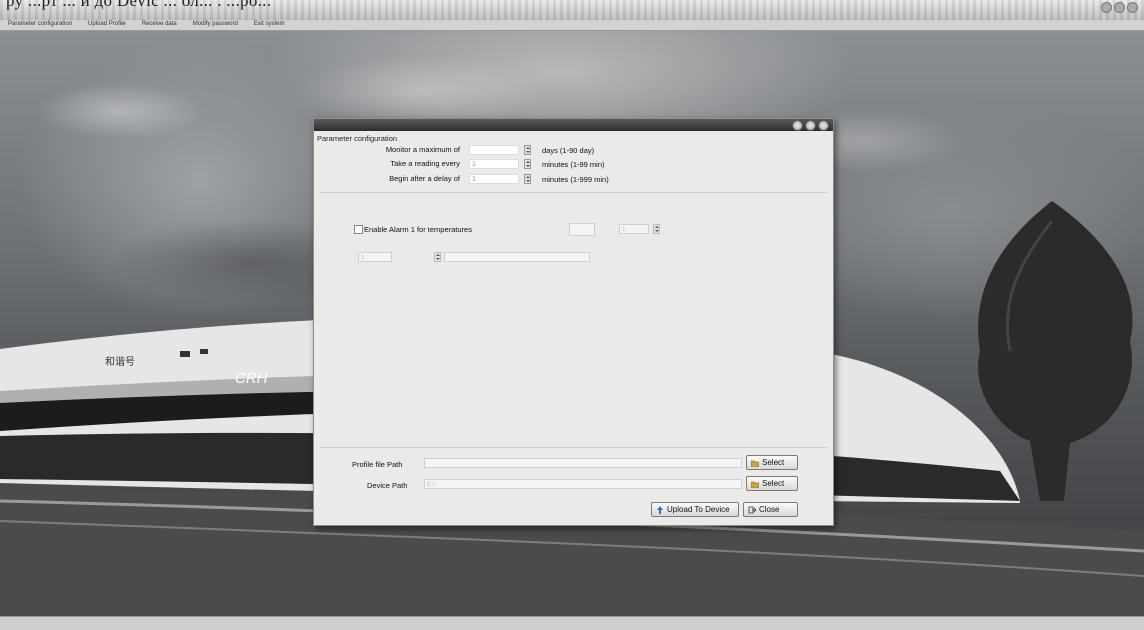 This screenshot has width=1144, height=630. I want to click on alarm-count-input: 1, so click(634, 229).